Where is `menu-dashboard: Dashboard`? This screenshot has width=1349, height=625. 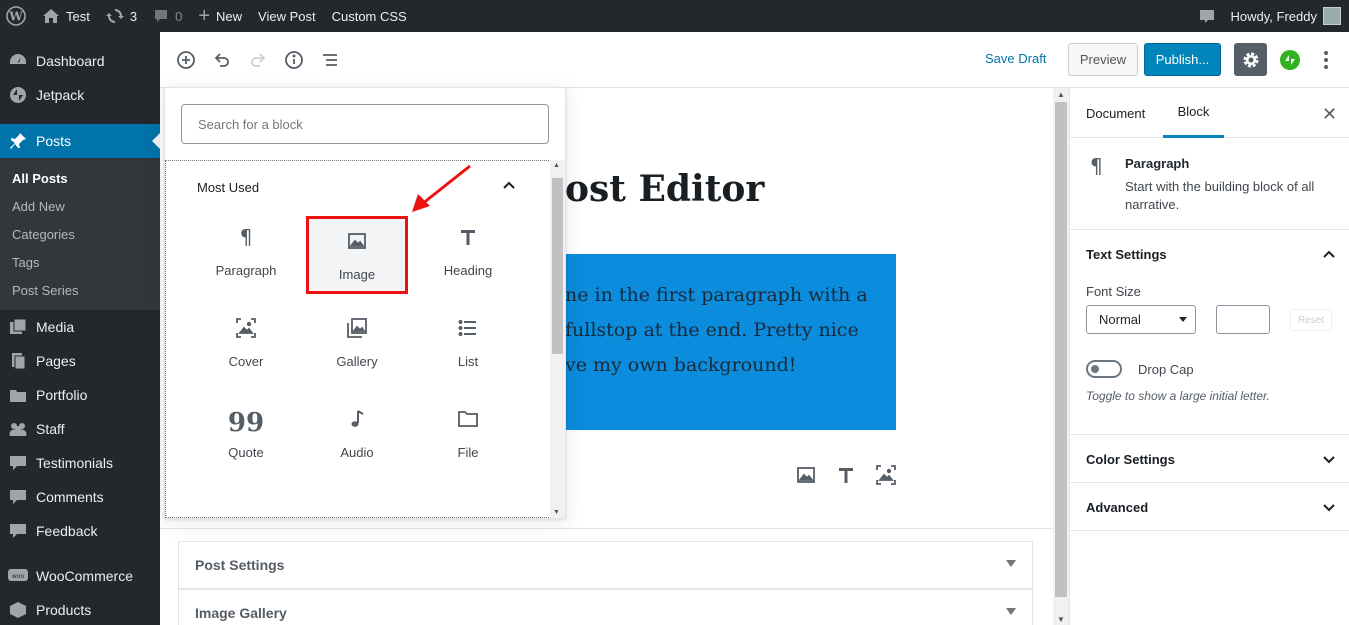
menu-dashboard: Dashboard is located at coordinates (80, 61).